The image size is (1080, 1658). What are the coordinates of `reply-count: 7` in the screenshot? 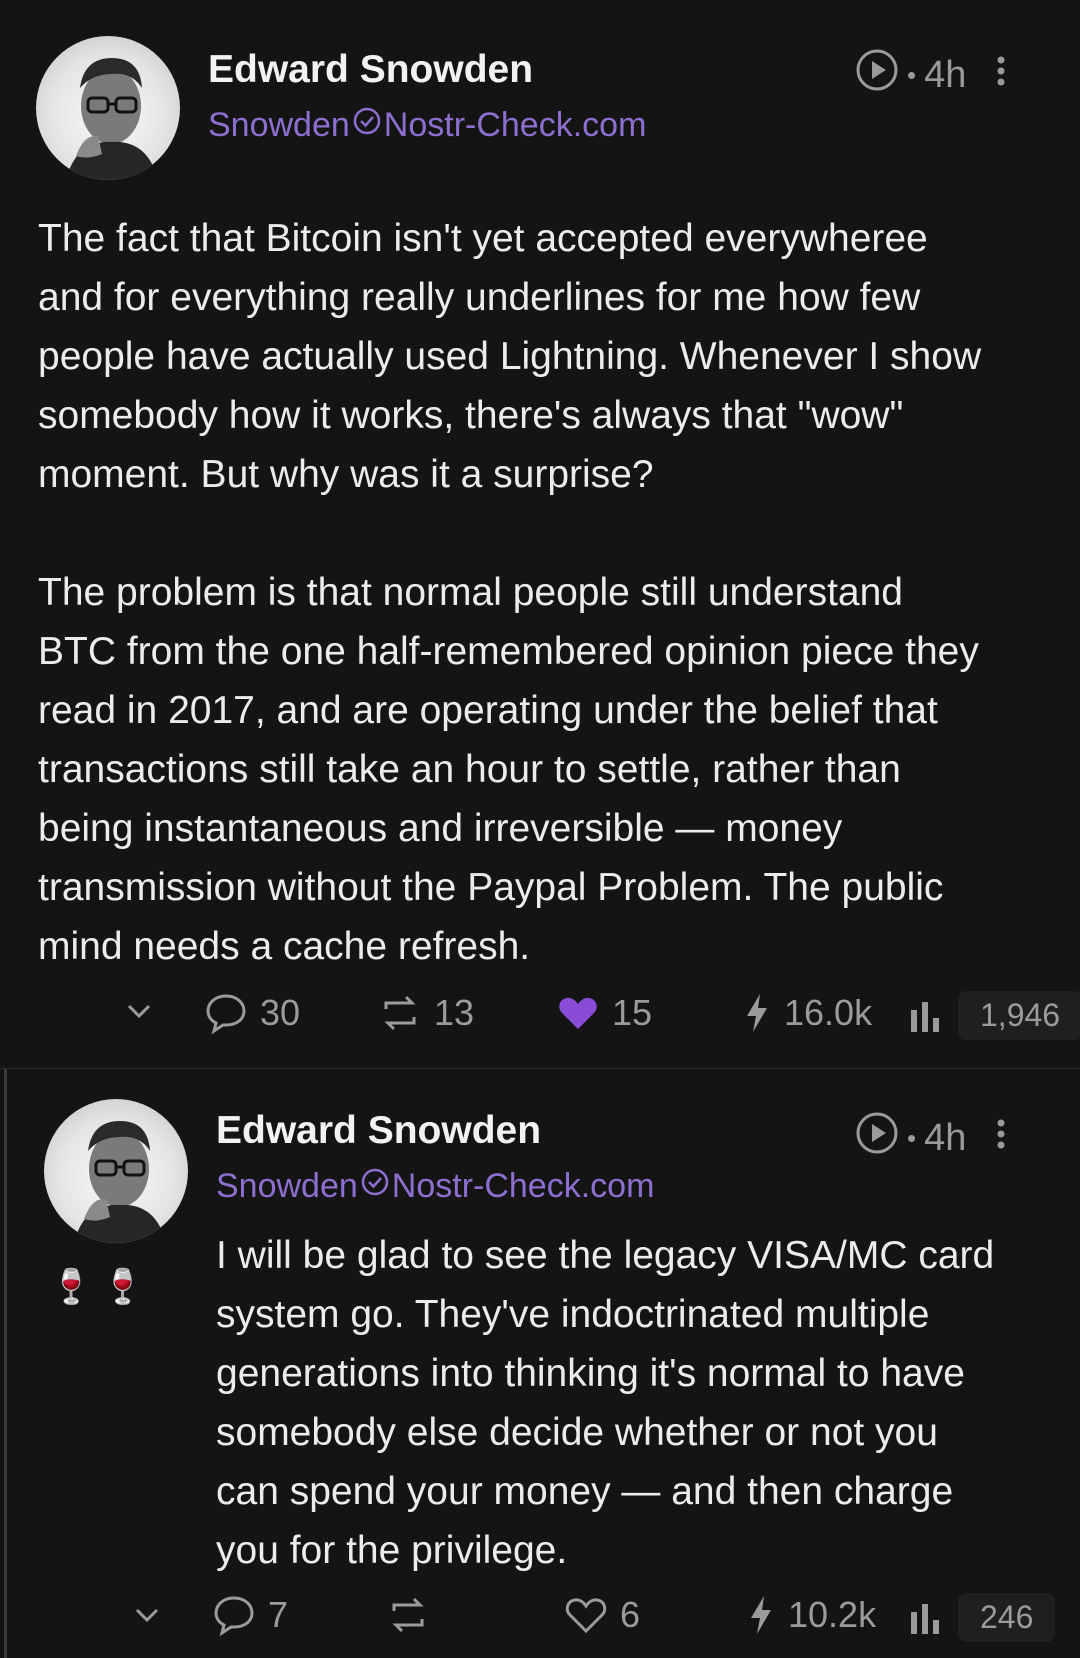 It's located at (278, 1614).